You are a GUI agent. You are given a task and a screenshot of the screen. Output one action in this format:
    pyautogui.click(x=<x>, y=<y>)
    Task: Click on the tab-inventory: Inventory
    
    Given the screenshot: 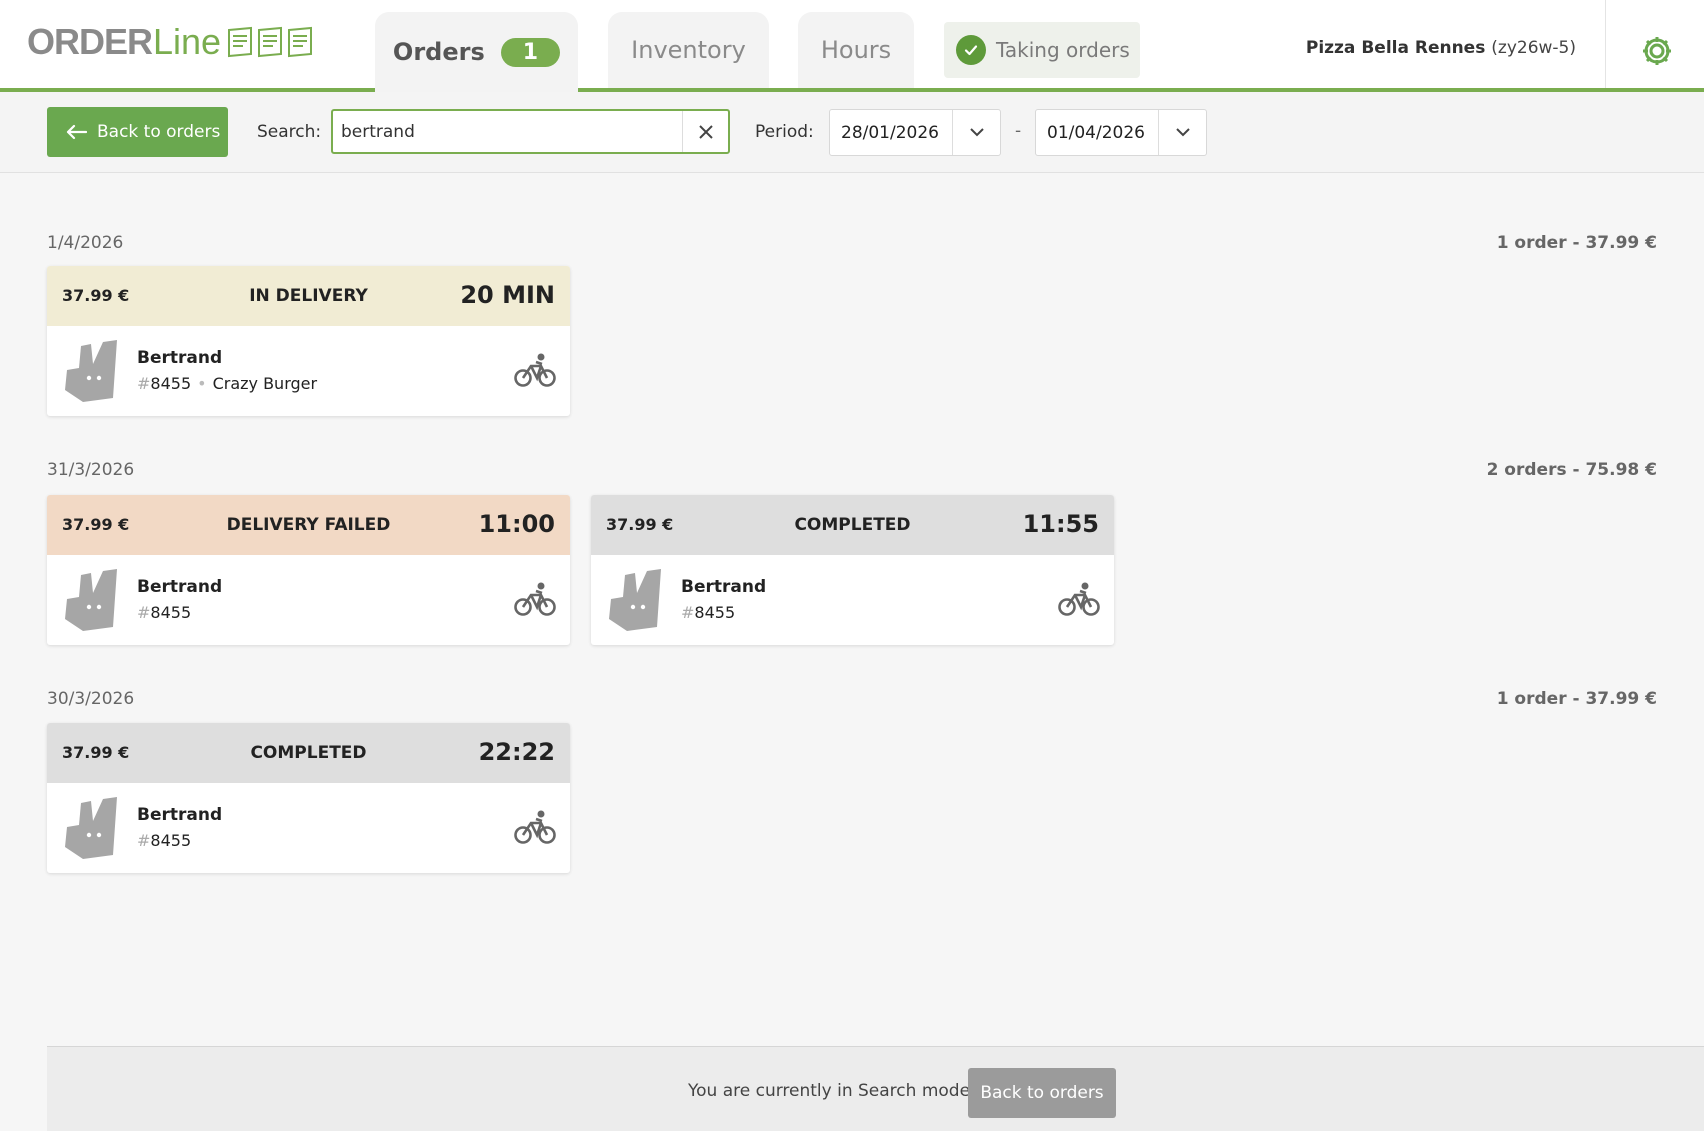 What is the action you would take?
    pyautogui.click(x=688, y=50)
    